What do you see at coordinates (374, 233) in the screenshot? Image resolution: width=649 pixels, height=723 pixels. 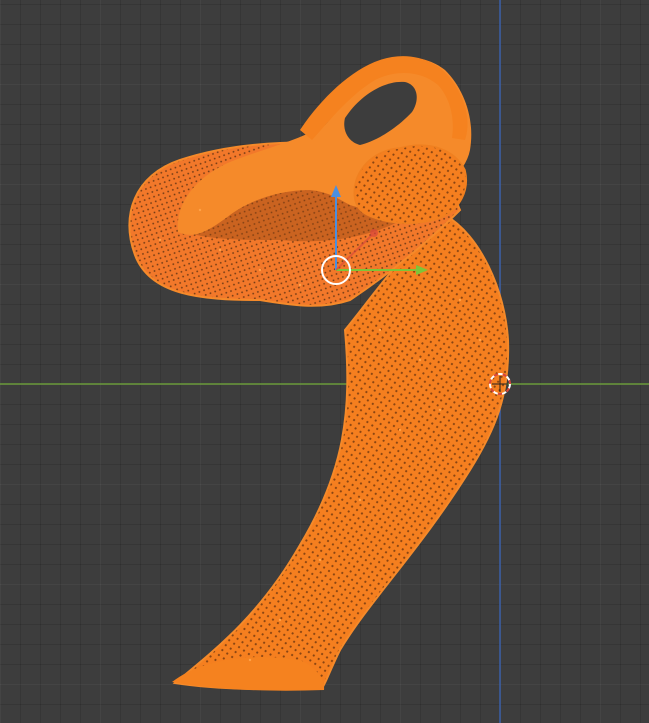 I see `gizmo-x-handle` at bounding box center [374, 233].